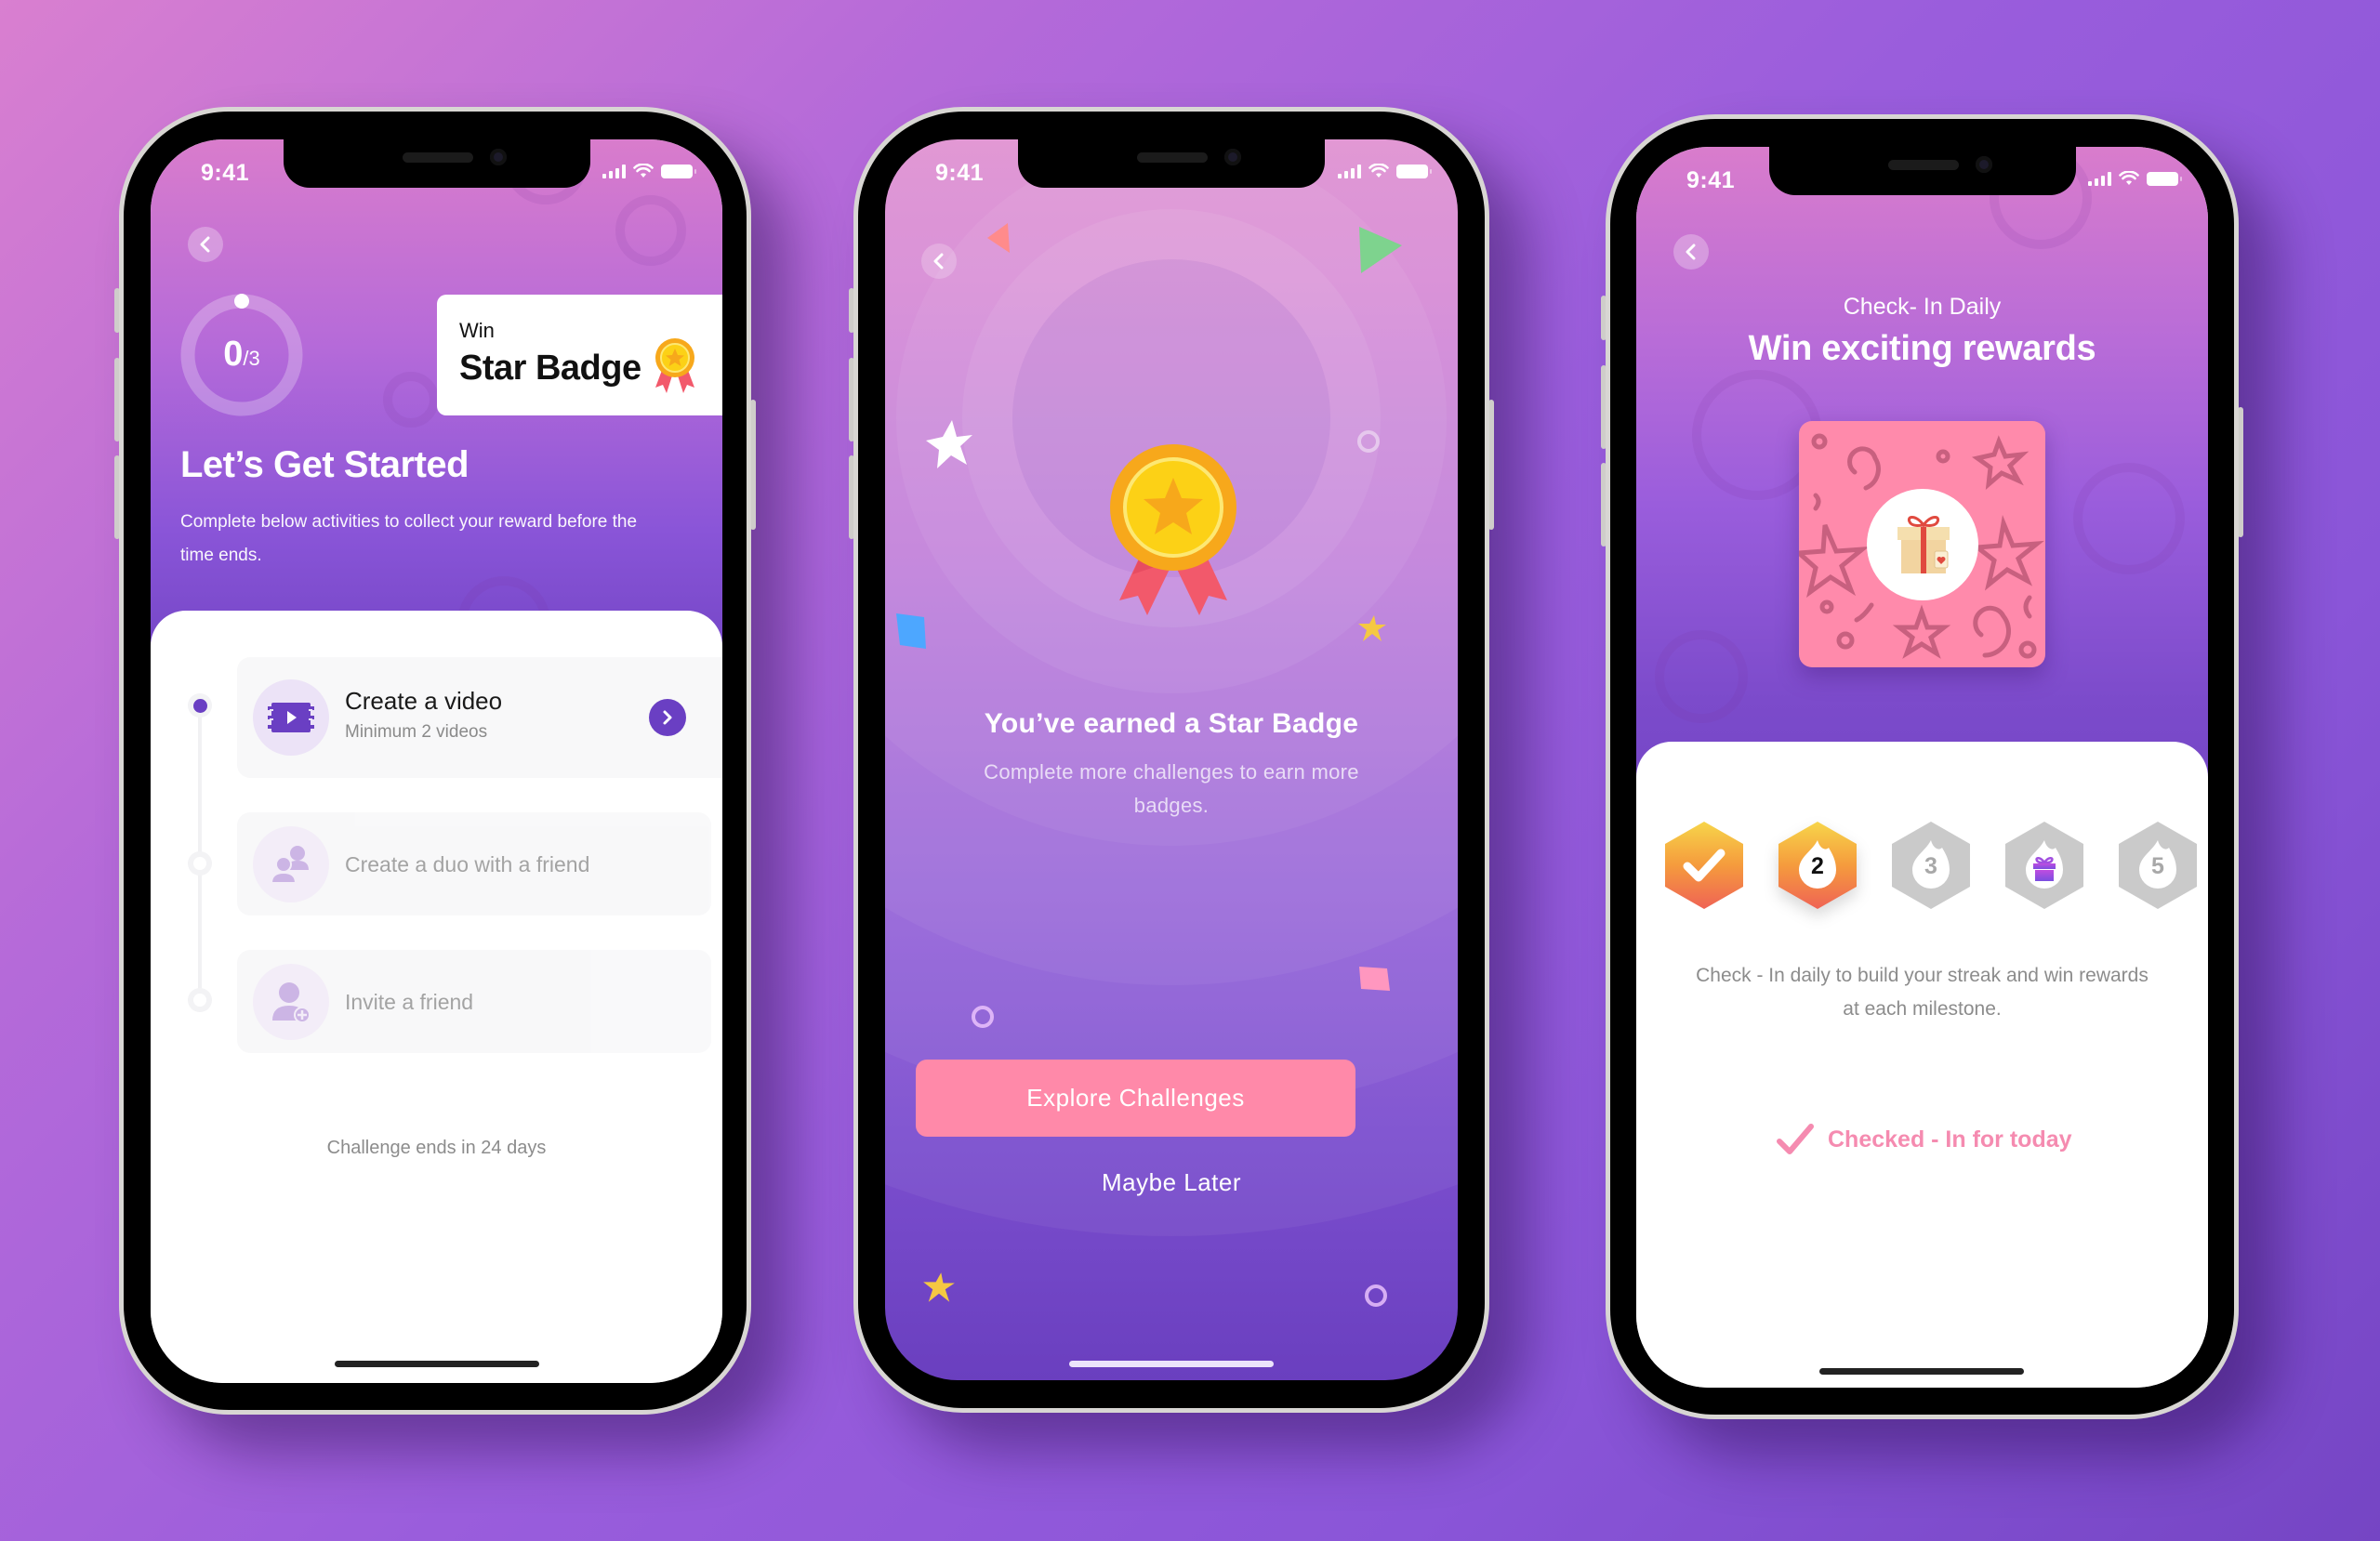 The height and width of the screenshot is (1541, 2380). I want to click on streak-day-5: 5, so click(2158, 865).